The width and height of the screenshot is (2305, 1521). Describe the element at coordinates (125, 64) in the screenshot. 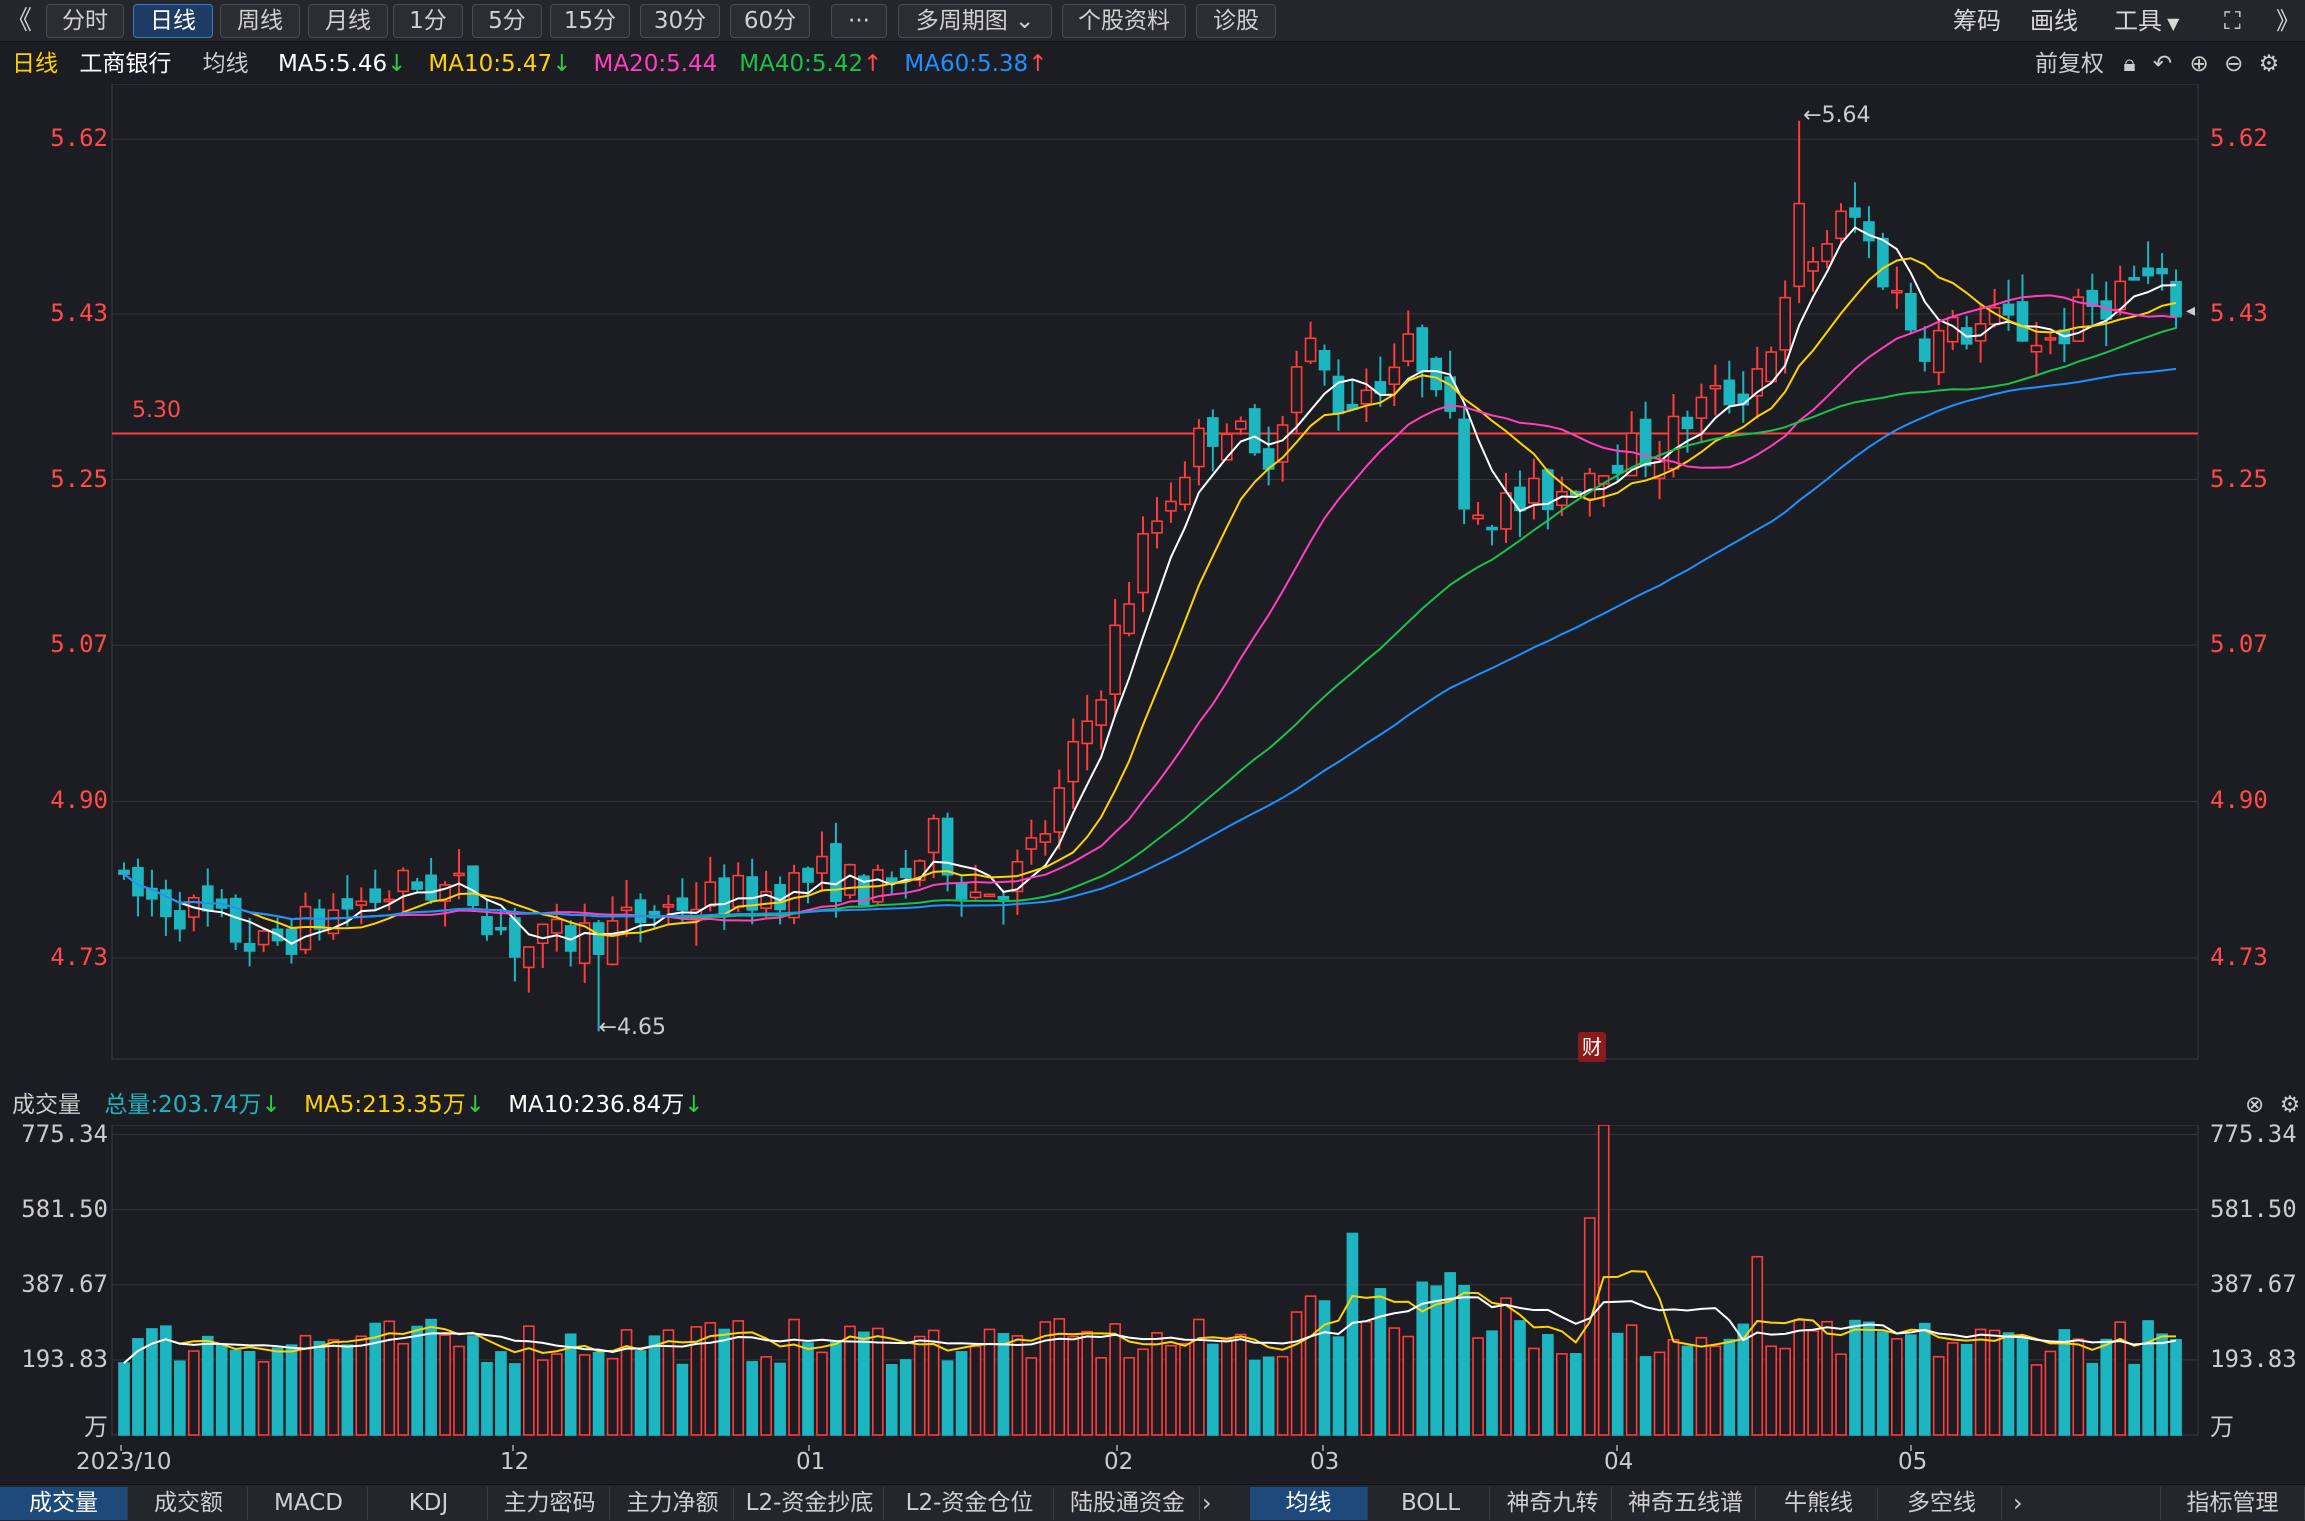

I see `stock-name: 工商银行` at that location.